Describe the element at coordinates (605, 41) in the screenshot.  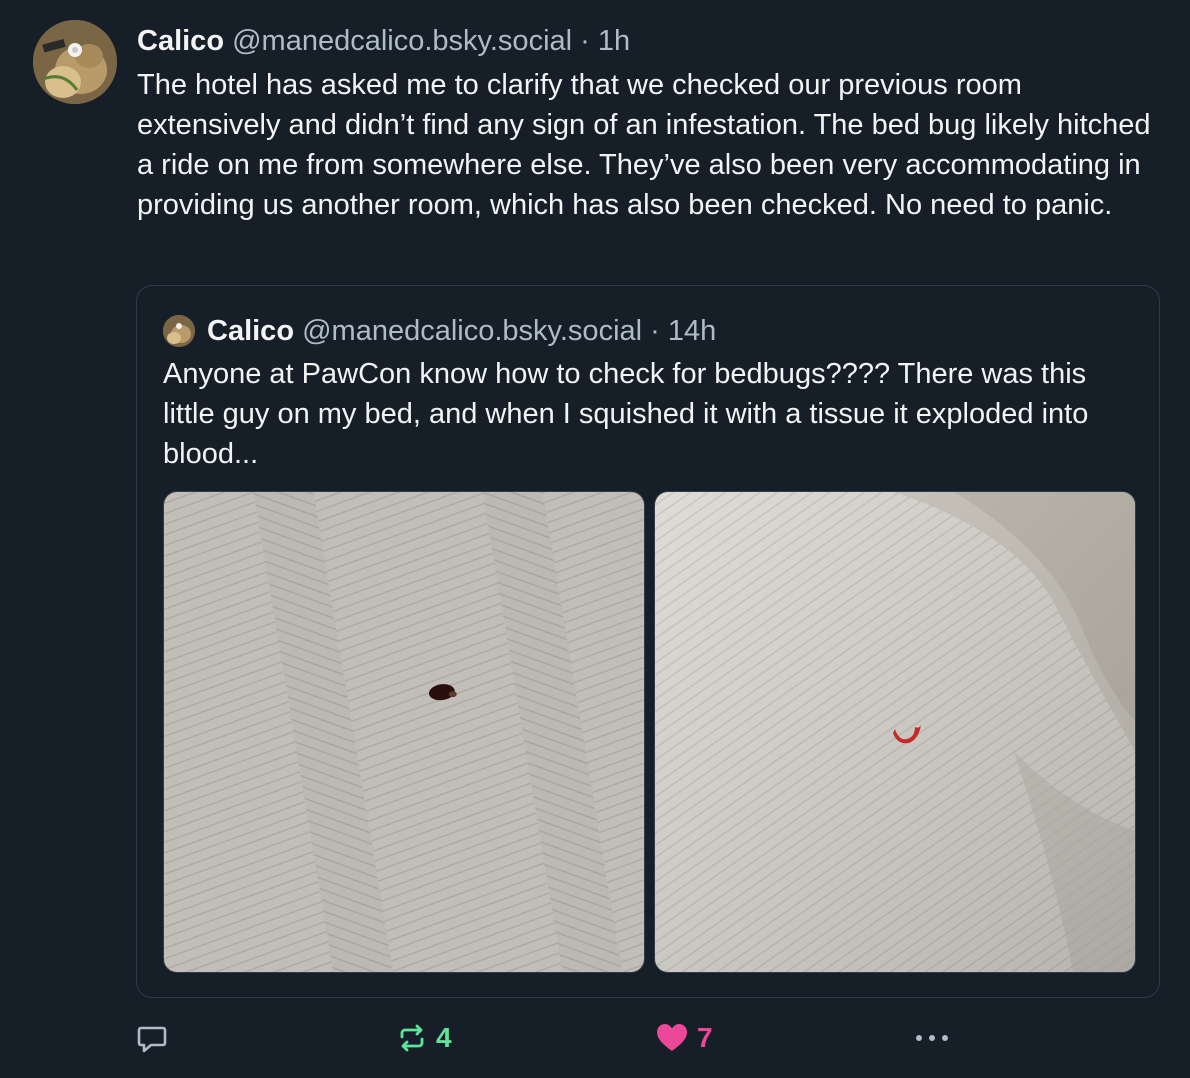
I see `post-time: · 1h` at that location.